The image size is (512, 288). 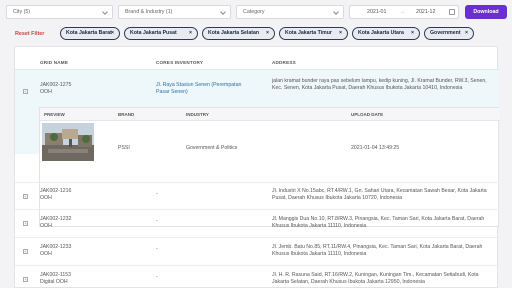 I want to click on date-from: 2021-01, so click(x=376, y=12).